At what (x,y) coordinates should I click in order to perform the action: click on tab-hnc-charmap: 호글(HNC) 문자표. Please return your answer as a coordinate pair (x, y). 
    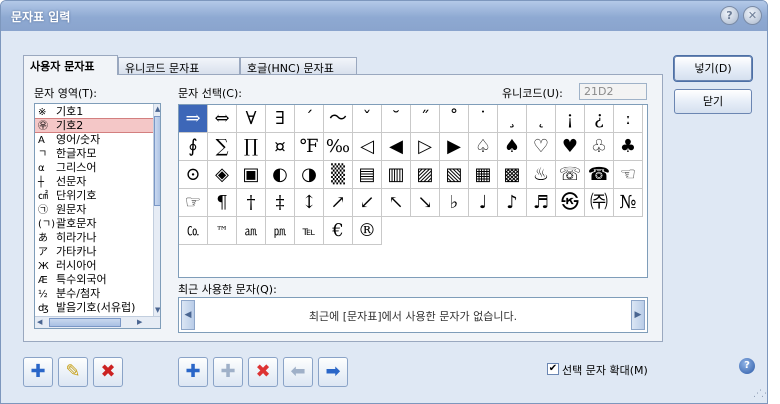
    Looking at the image, I should click on (298, 66).